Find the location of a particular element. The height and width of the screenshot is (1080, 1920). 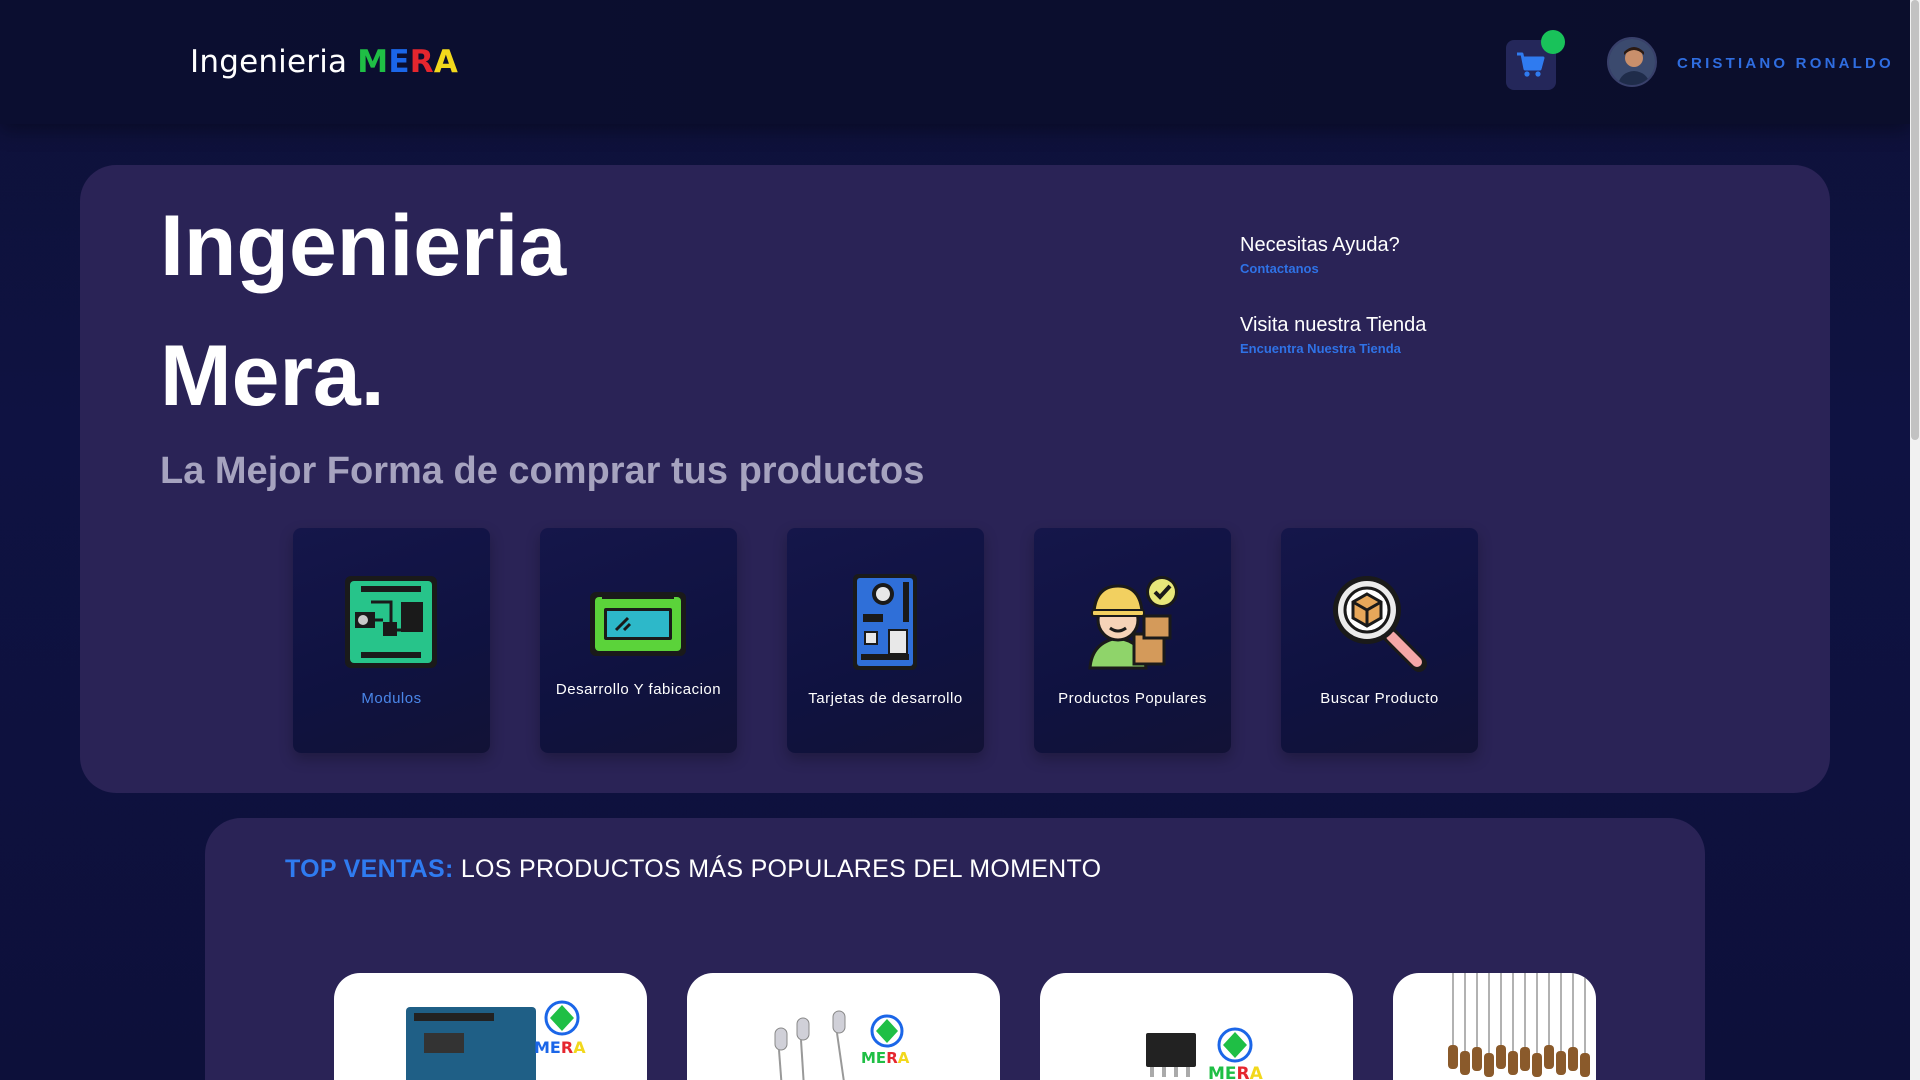

category-card-desarrollo: Desarrollo Y fabicacion is located at coordinates (638, 640).